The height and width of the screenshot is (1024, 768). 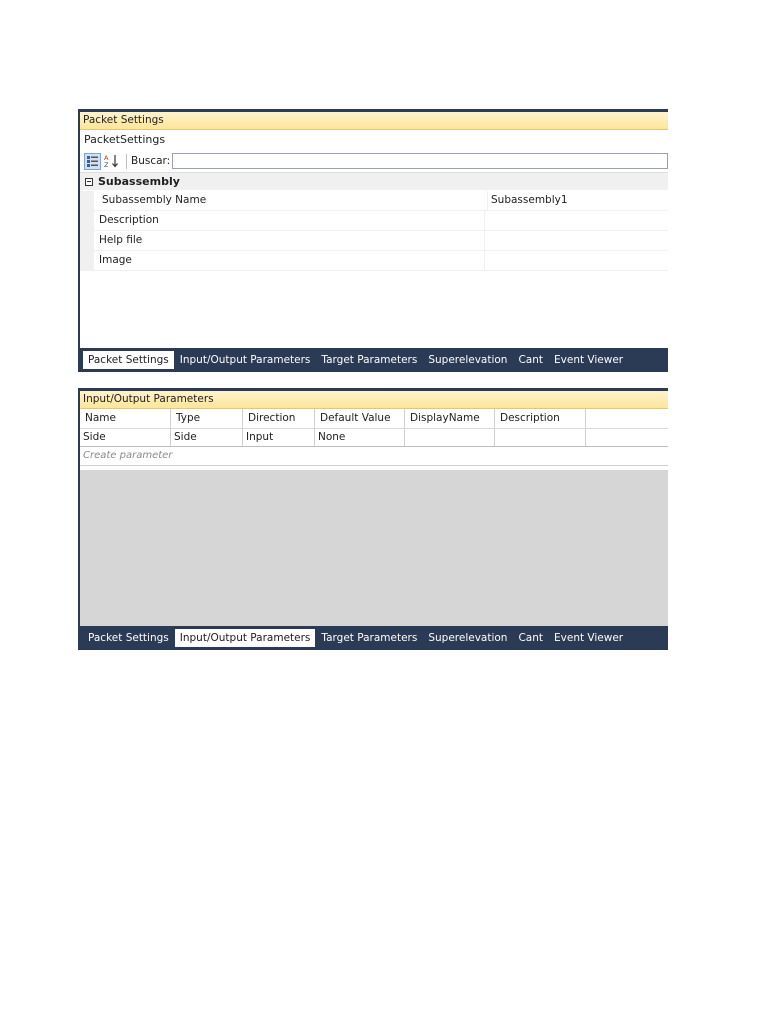 I want to click on categorized-icon, so click(x=92, y=161).